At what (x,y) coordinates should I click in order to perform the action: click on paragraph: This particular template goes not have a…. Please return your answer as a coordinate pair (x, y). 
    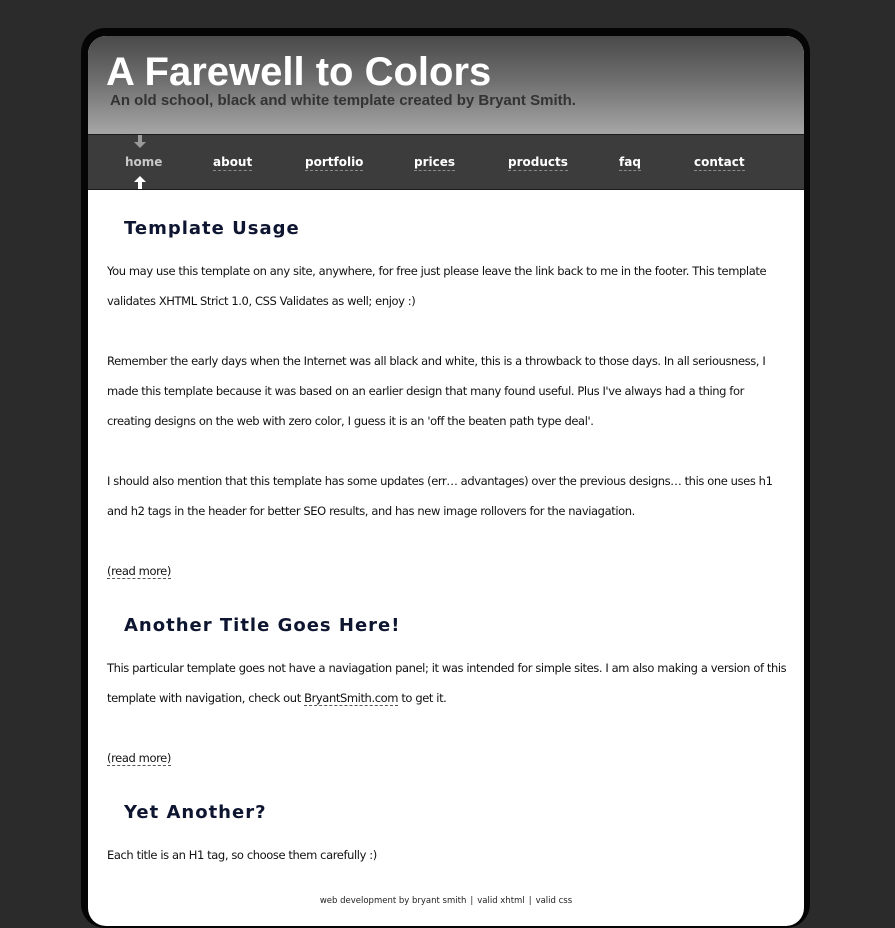
    Looking at the image, I should click on (448, 683).